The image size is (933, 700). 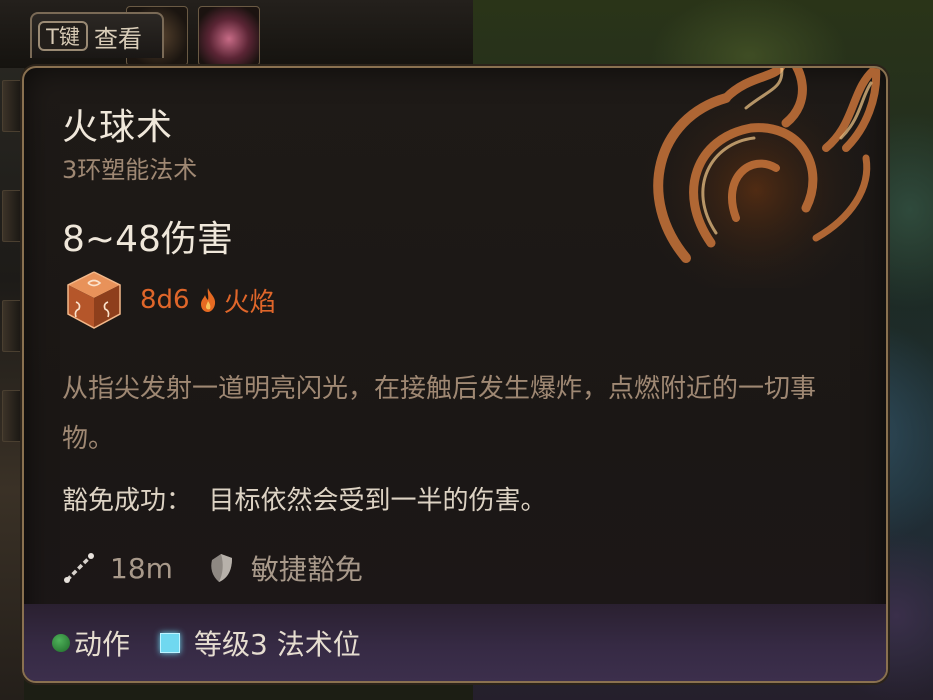 What do you see at coordinates (130, 170) in the screenshot?
I see `spell-level-school: 3环塑能法术` at bounding box center [130, 170].